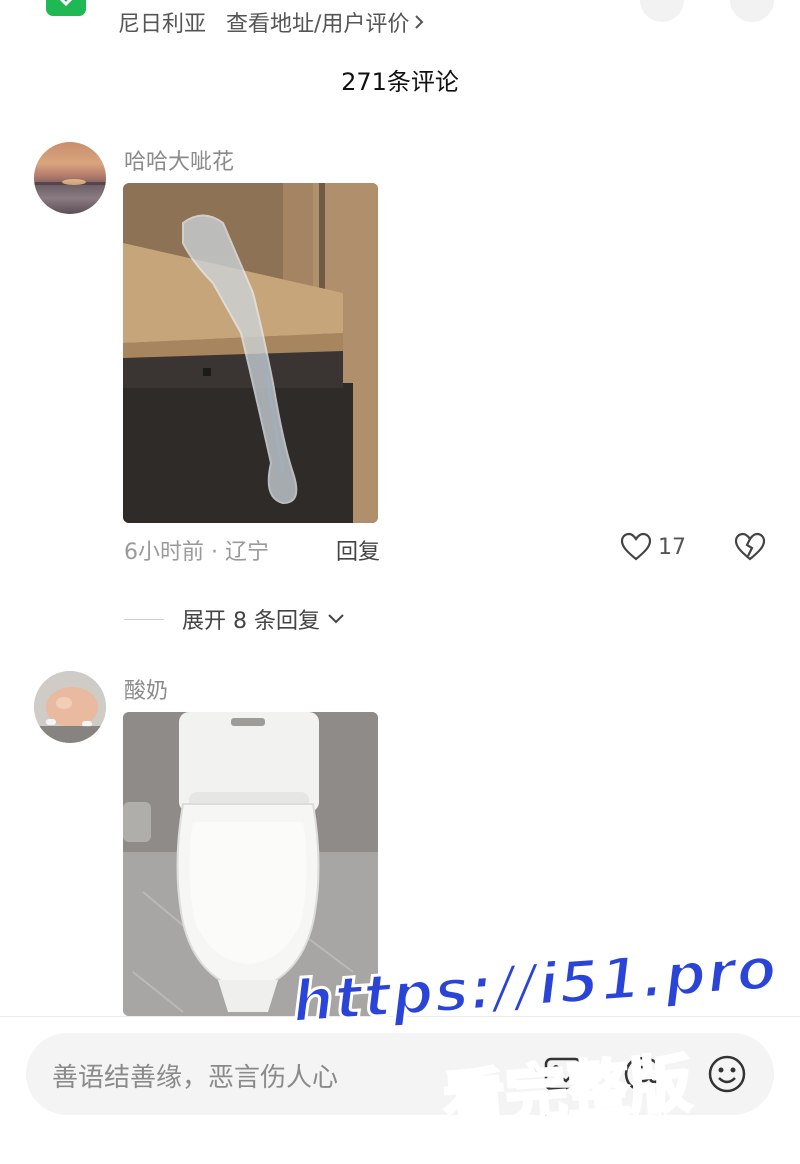 The width and height of the screenshot is (800, 1164). Describe the element at coordinates (662, 11) in the screenshot. I see `share-button` at that location.